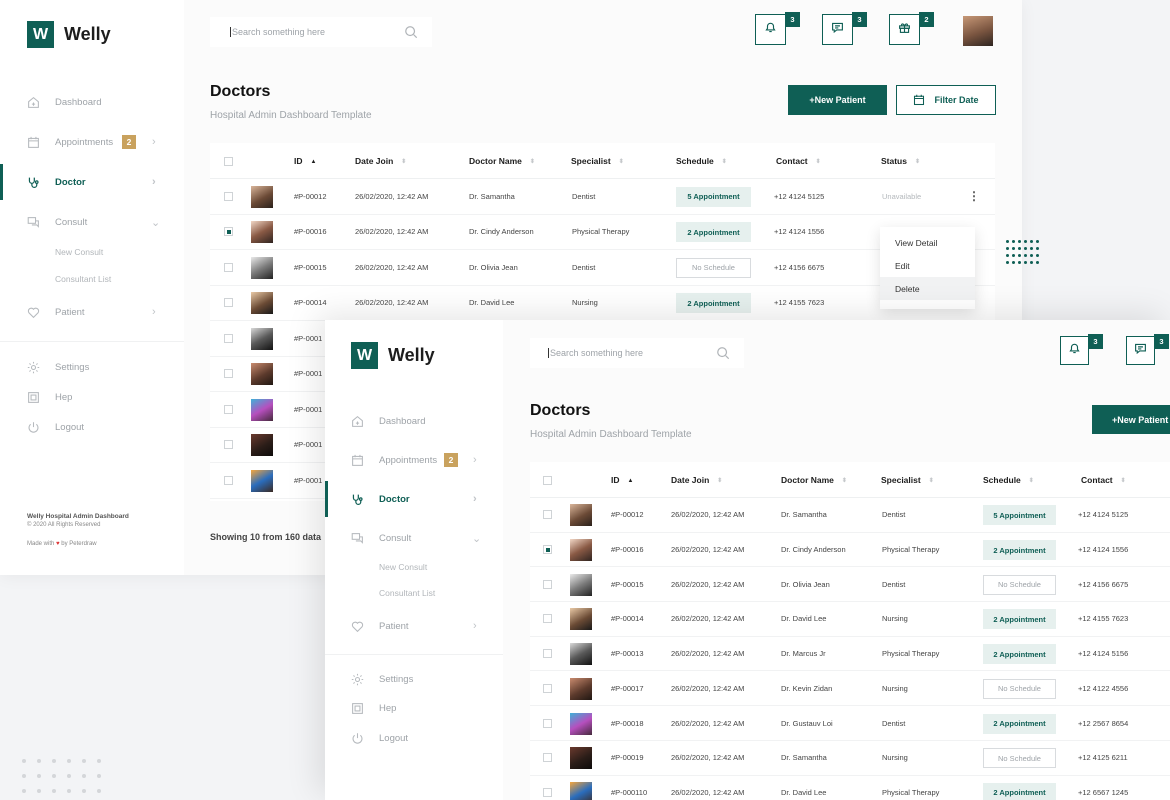  Describe the element at coordinates (978, 31) in the screenshot. I see `user-avatar` at that location.